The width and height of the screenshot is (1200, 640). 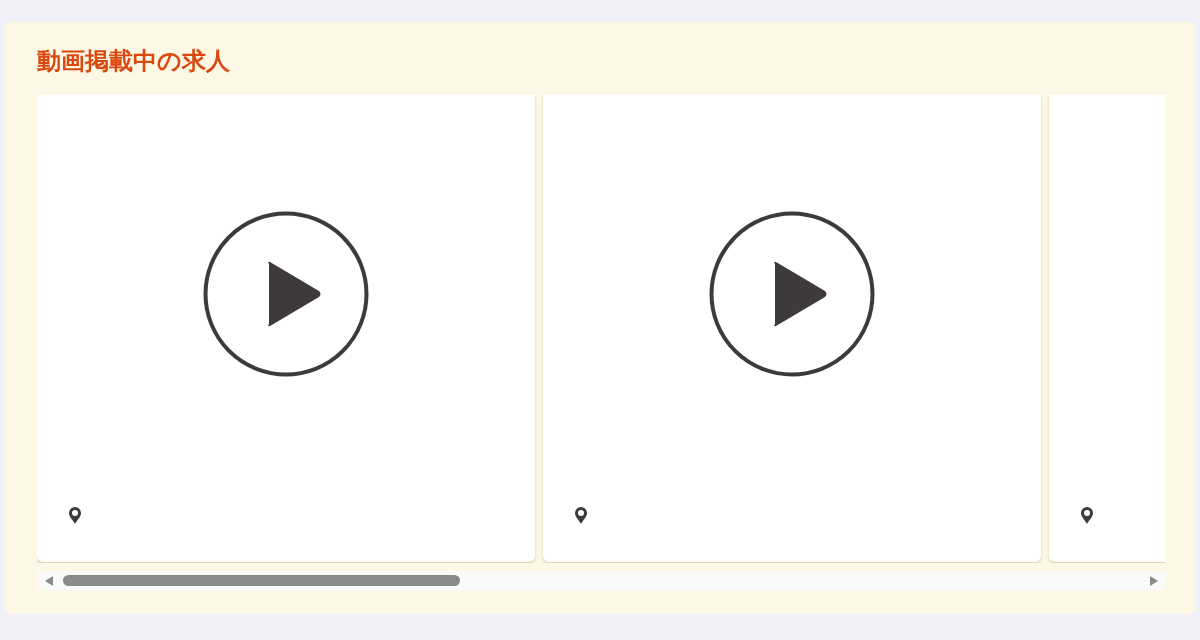 What do you see at coordinates (49, 580) in the screenshot?
I see `scroll-left-icon` at bounding box center [49, 580].